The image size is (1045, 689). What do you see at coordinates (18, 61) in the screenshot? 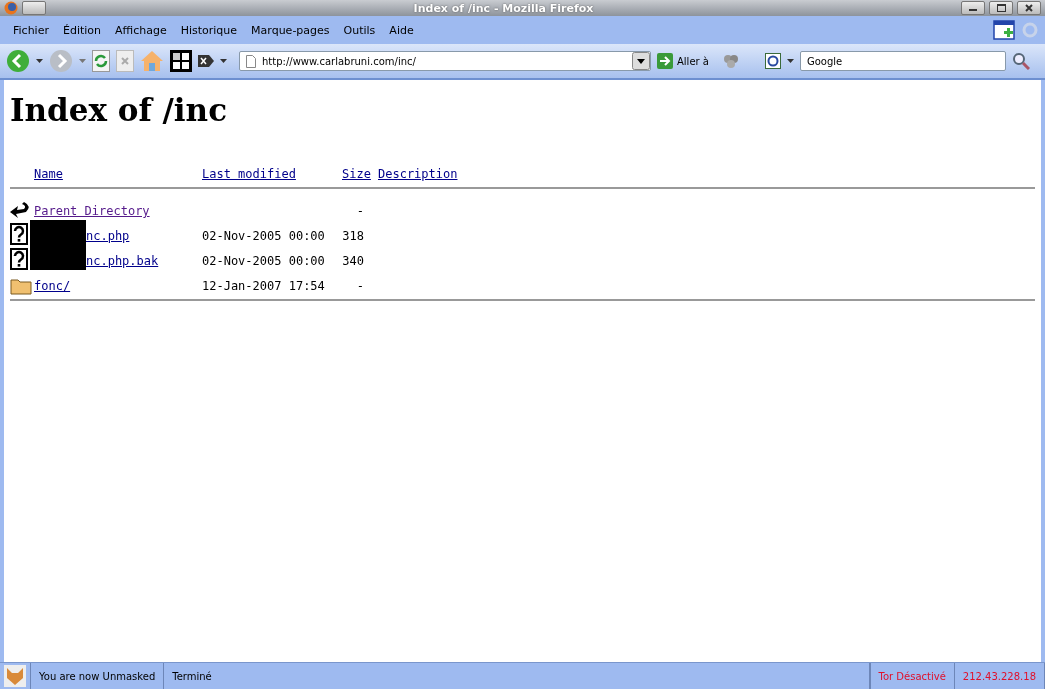
I see `back-button` at bounding box center [18, 61].